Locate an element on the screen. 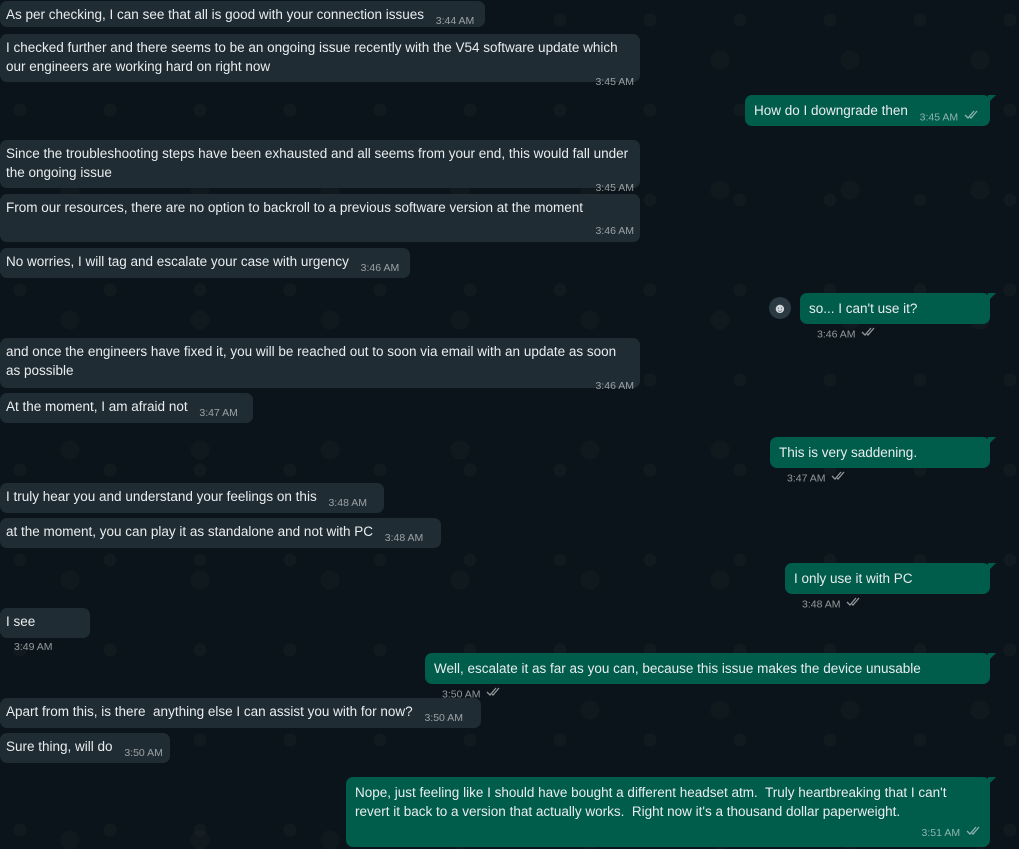  message-text: I see is located at coordinates (21, 621).